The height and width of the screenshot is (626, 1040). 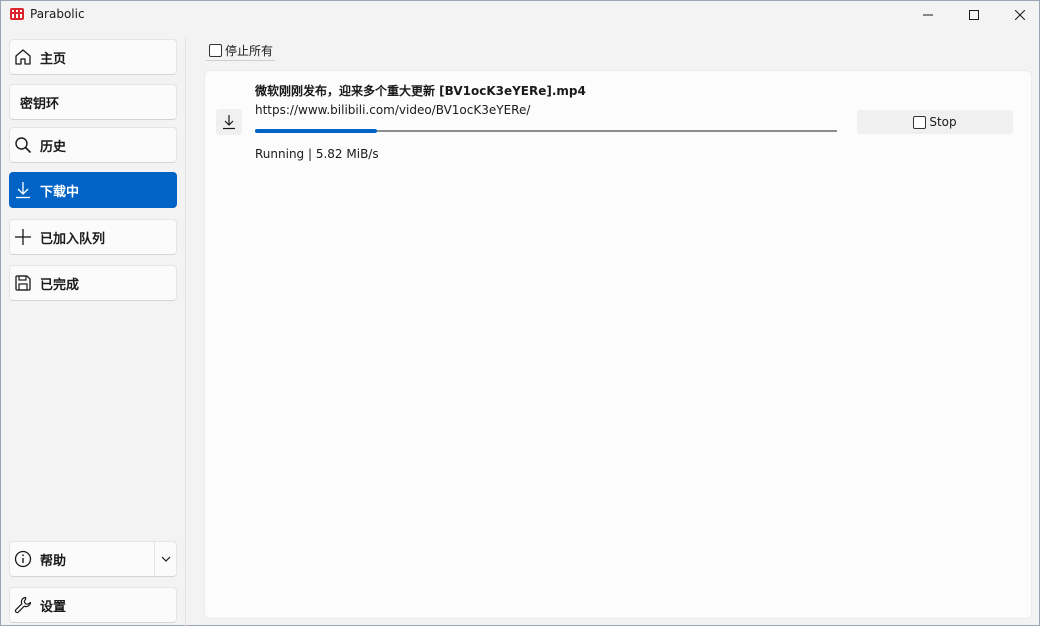 What do you see at coordinates (60, 285) in the screenshot?
I see `sidebar-item-label: 已完成` at bounding box center [60, 285].